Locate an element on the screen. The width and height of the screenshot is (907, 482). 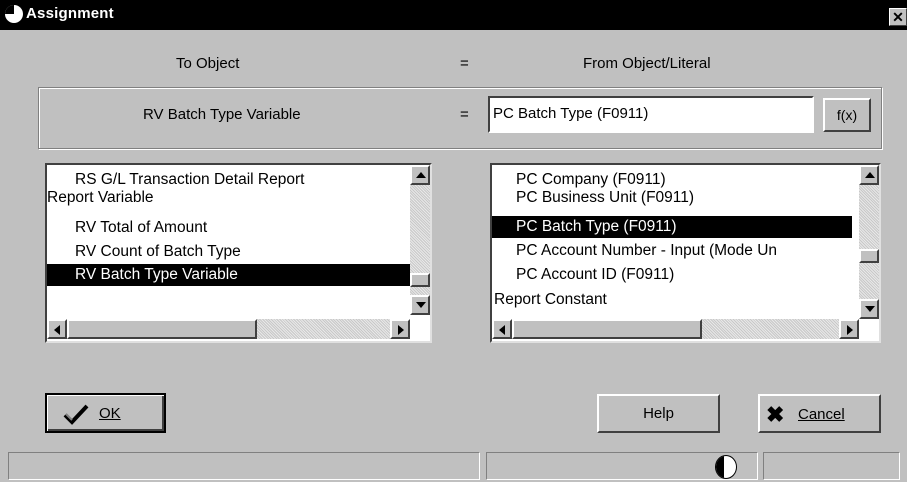
list-item-selected: PC Batch Type (F0911) is located at coordinates (672, 227).